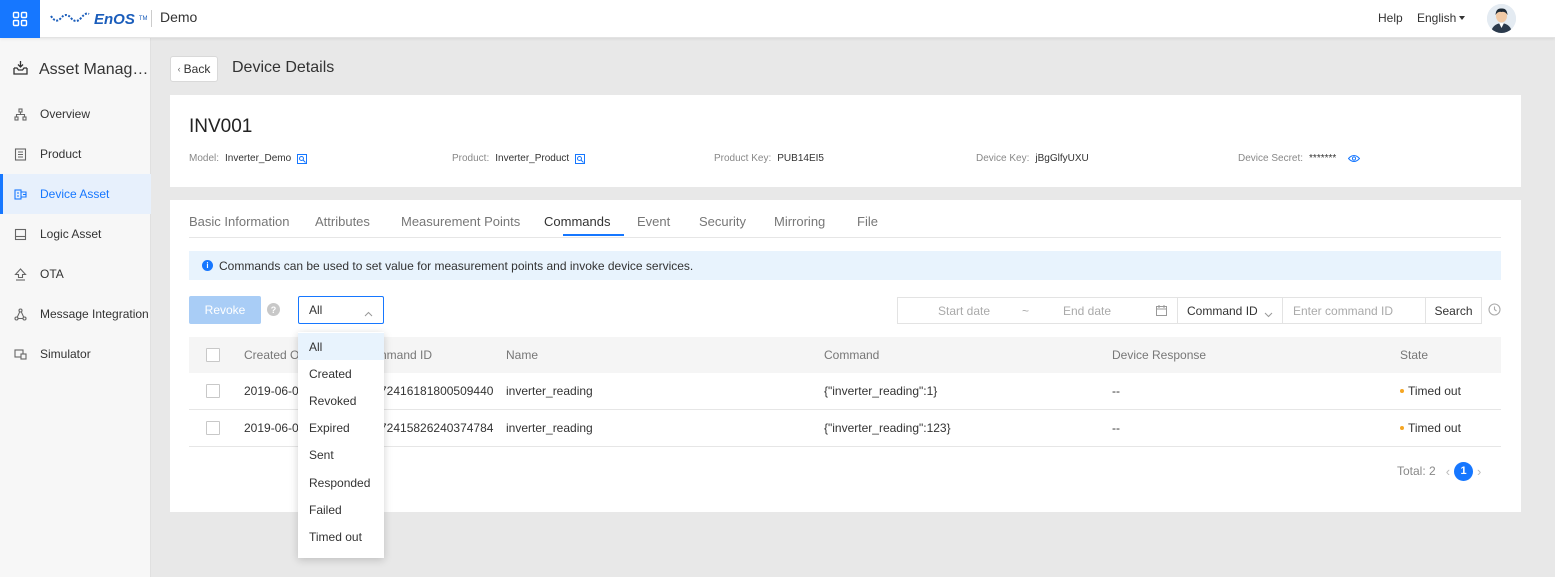 The image size is (1555, 577). What do you see at coordinates (75, 274) in the screenshot?
I see `sidebar-item-ota: OTA` at bounding box center [75, 274].